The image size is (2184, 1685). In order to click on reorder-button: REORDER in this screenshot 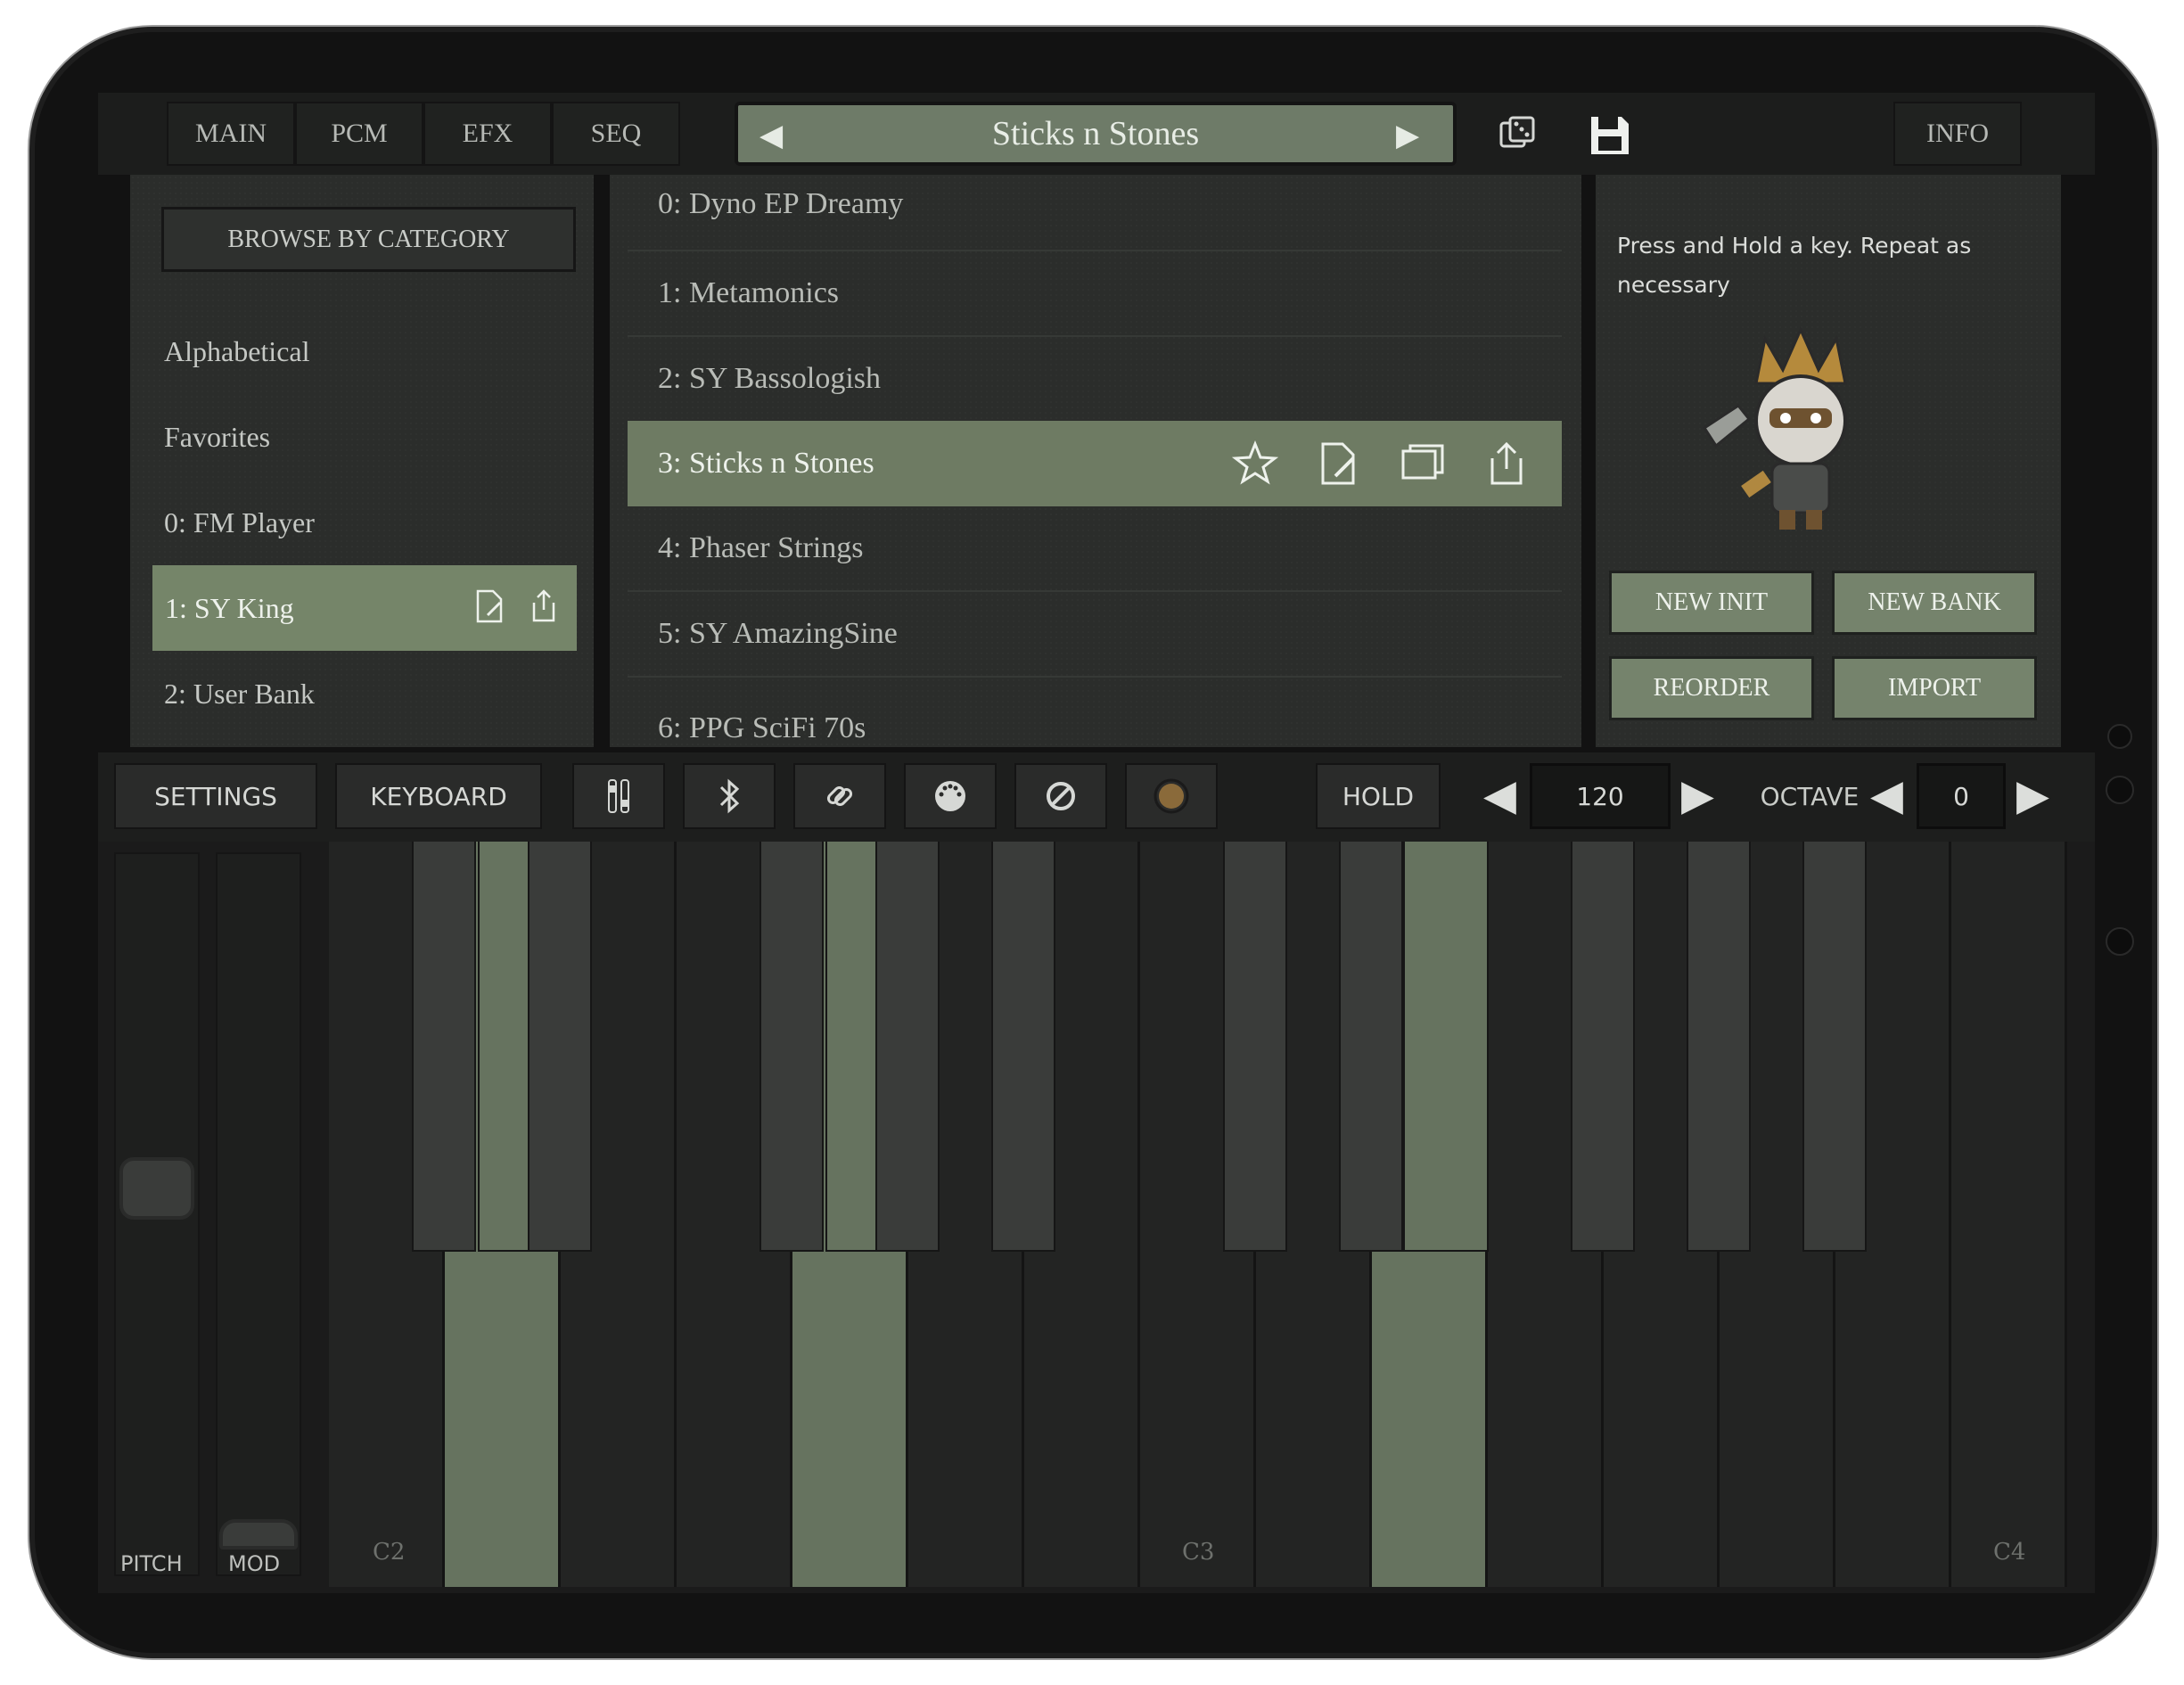, I will do `click(1711, 688)`.